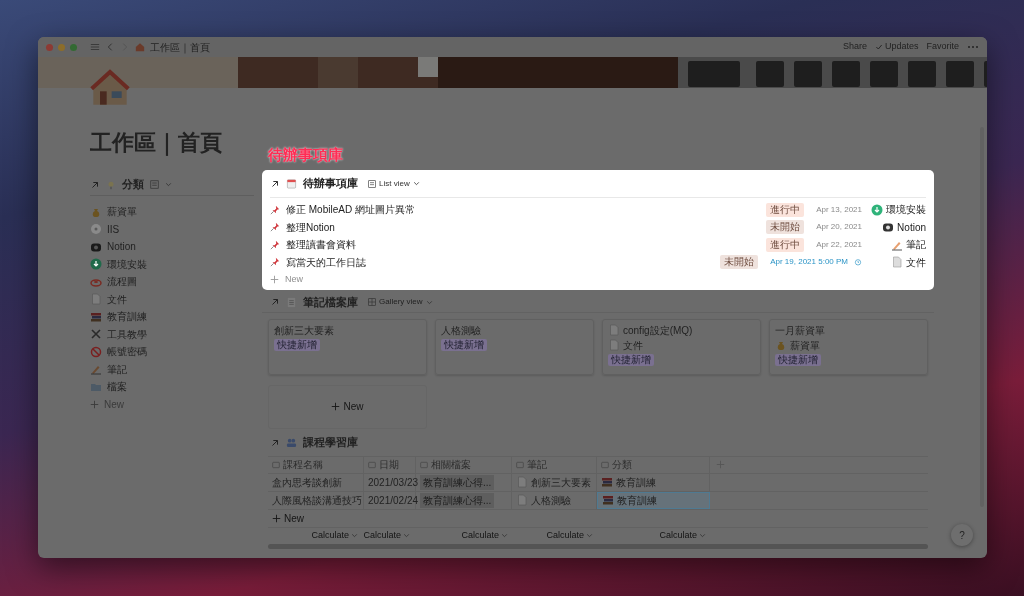 Image resolution: width=1024 pixels, height=596 pixels. Describe the element at coordinates (330, 184) in the screenshot. I see `database-title: 待辦事項庫` at that location.